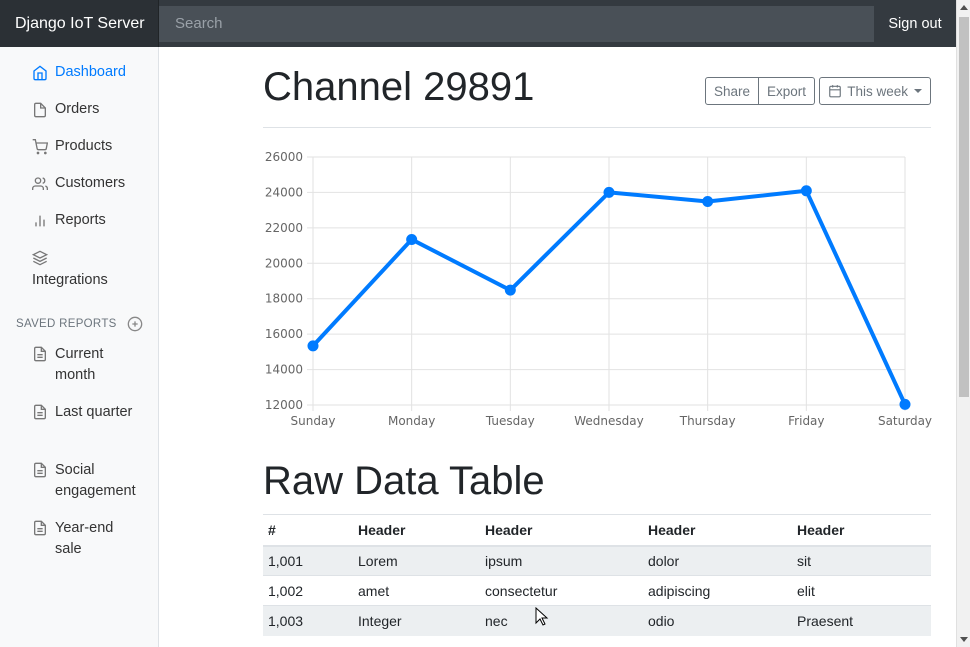 The image size is (970, 647). What do you see at coordinates (416, 620) in the screenshot?
I see `table-cell: Integer` at bounding box center [416, 620].